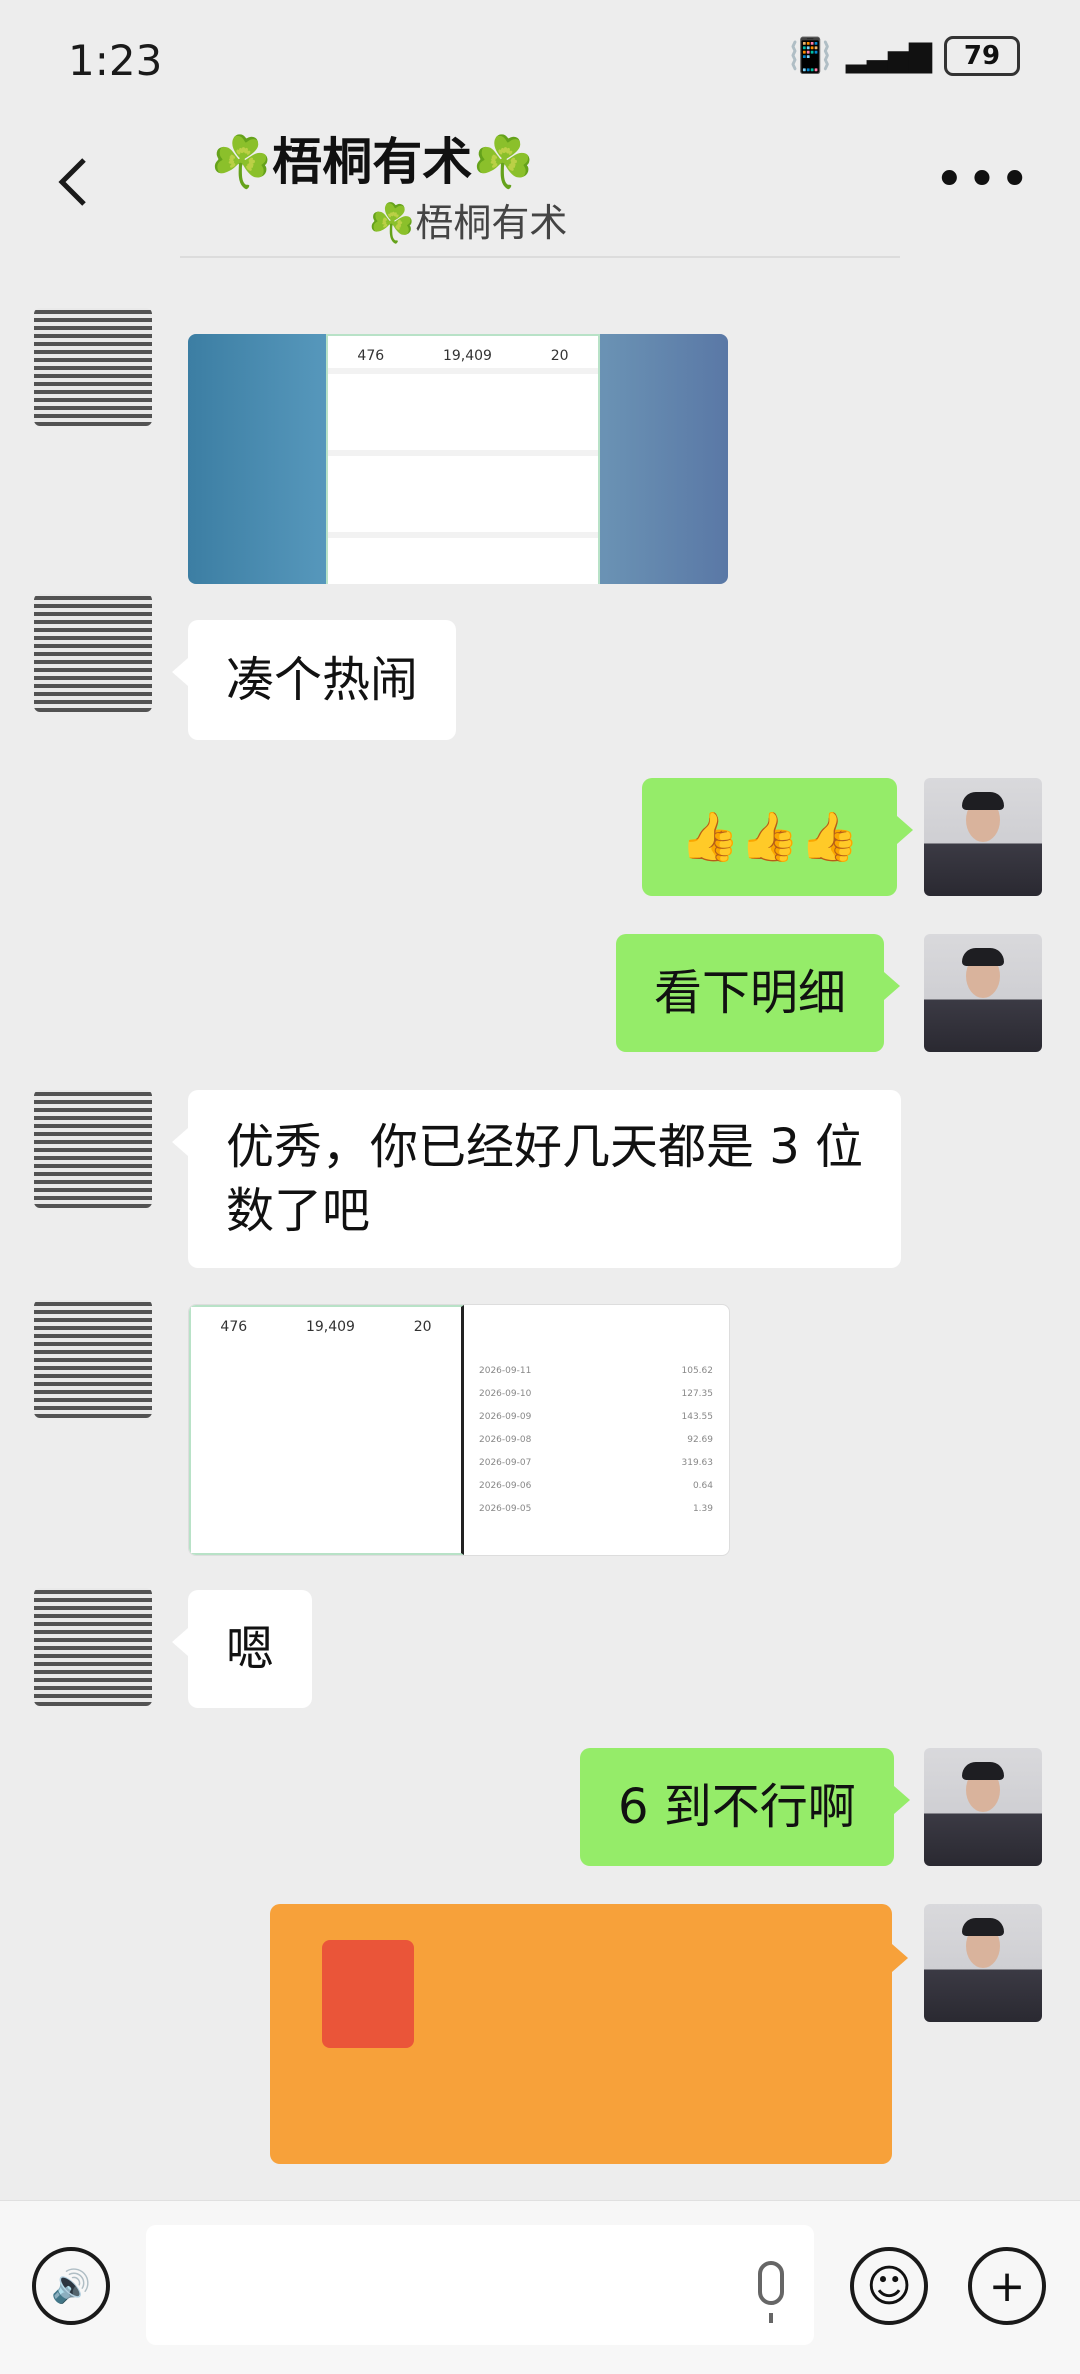 The width and height of the screenshot is (1080, 2374). I want to click on chat-title: ☘️梧桐有术☘️, so click(372, 162).